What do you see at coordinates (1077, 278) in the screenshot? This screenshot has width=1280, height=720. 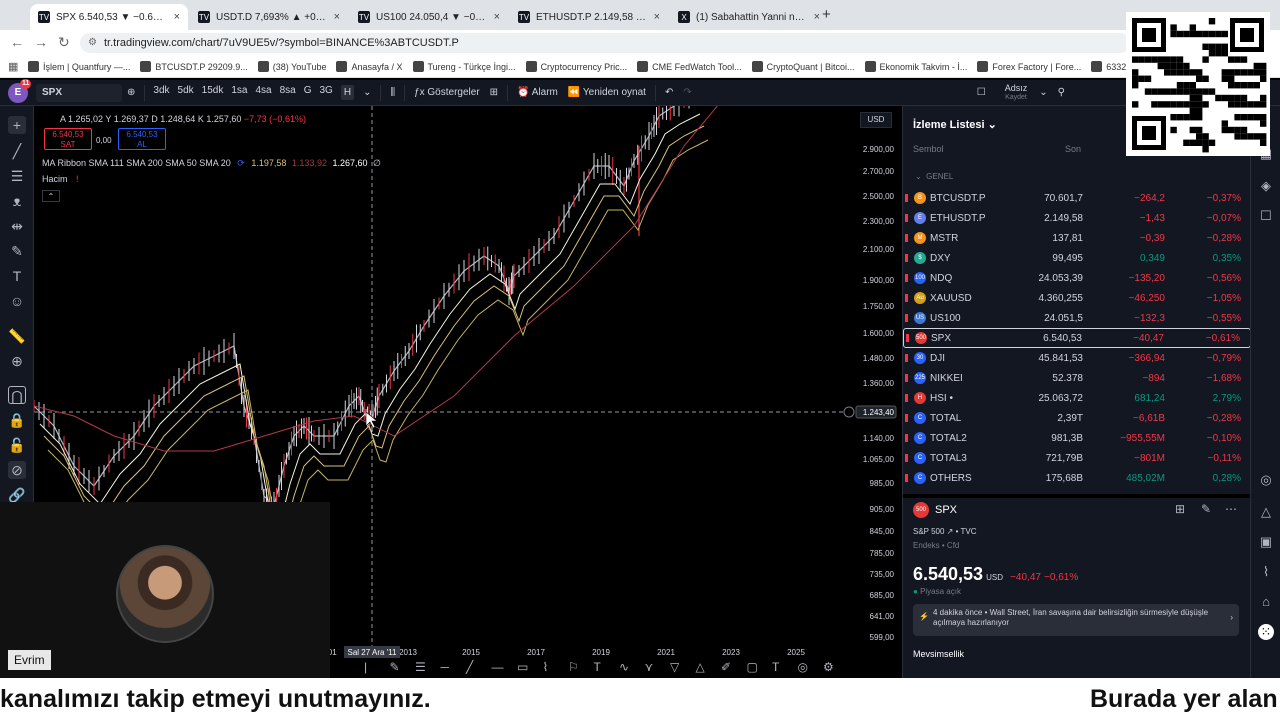 I see `watchlist-row: 100 NDQ 24.053,39 −135,20 −0,56%` at bounding box center [1077, 278].